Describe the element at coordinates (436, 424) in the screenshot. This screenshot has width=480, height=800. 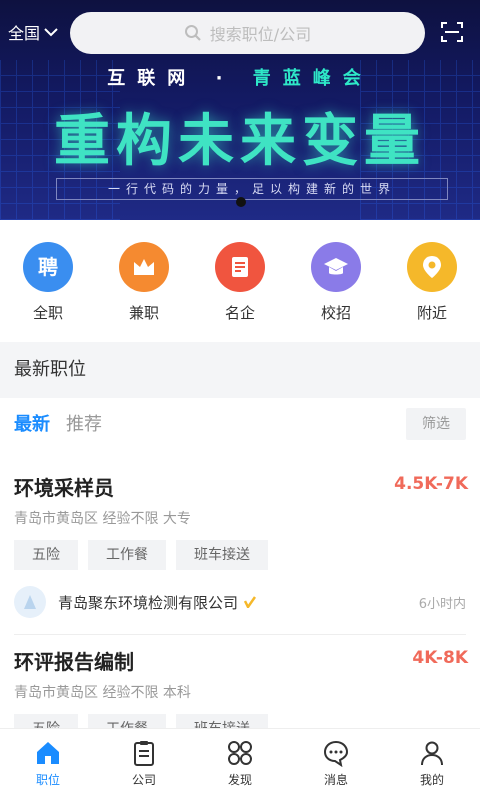
I see `filter-button: 筛选` at that location.